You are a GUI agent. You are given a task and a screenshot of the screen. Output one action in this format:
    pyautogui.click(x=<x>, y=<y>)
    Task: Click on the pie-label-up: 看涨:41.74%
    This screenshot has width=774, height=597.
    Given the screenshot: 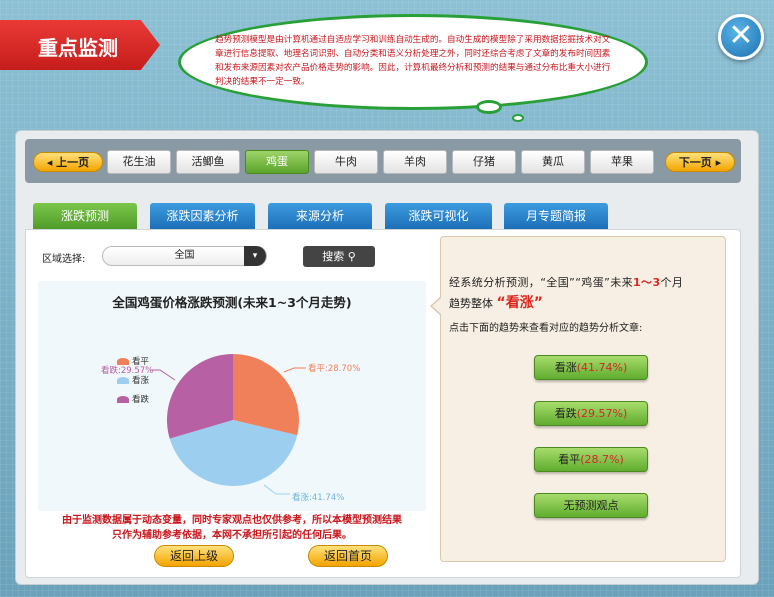 What is the action you would take?
    pyautogui.click(x=318, y=498)
    